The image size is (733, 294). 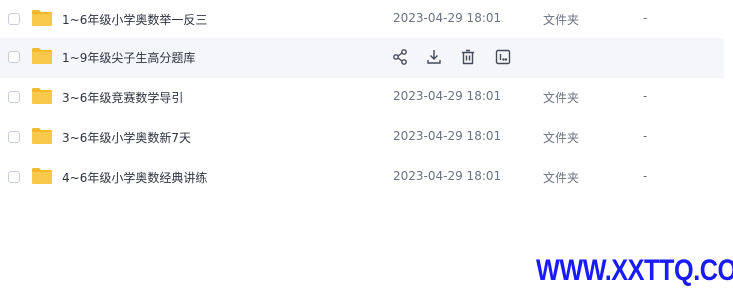 What do you see at coordinates (128, 57) in the screenshot?
I see `file-name: 1~9年级尖子生高分题库` at bounding box center [128, 57].